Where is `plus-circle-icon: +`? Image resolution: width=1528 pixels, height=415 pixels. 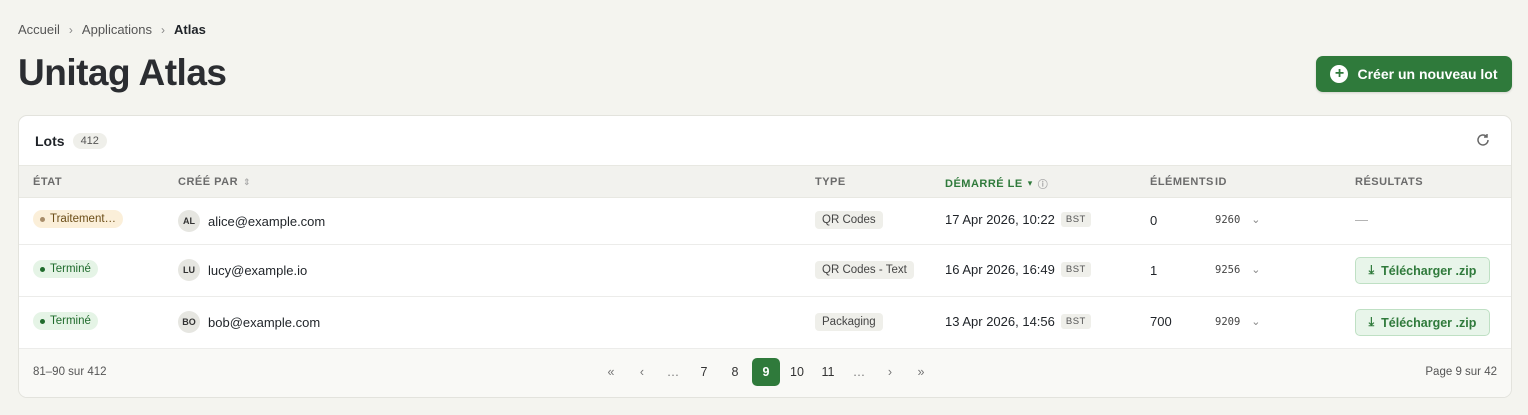
plus-circle-icon: + is located at coordinates (1339, 74).